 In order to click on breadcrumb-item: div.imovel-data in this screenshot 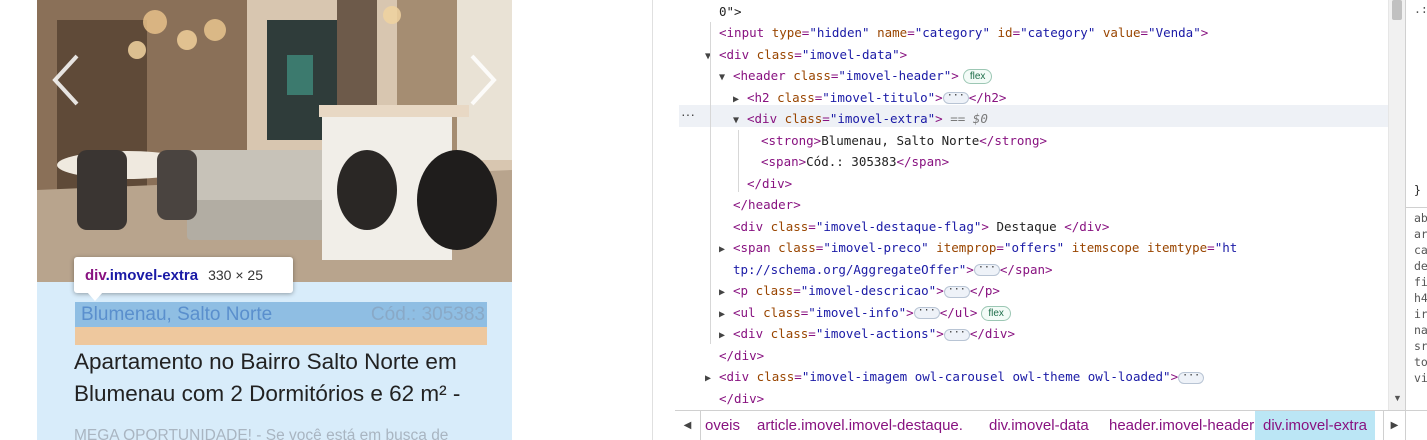, I will do `click(1039, 425)`.